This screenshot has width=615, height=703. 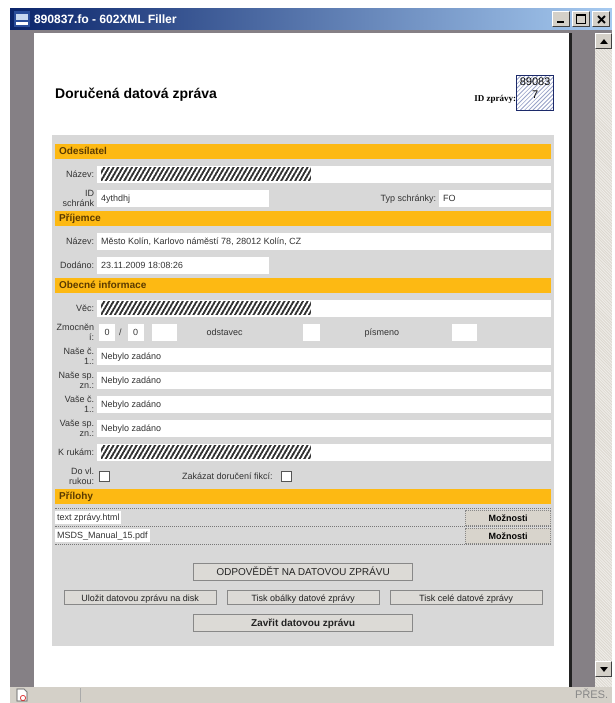 What do you see at coordinates (79, 404) in the screenshot?
I see `field-label: Vaše č. 1.:` at bounding box center [79, 404].